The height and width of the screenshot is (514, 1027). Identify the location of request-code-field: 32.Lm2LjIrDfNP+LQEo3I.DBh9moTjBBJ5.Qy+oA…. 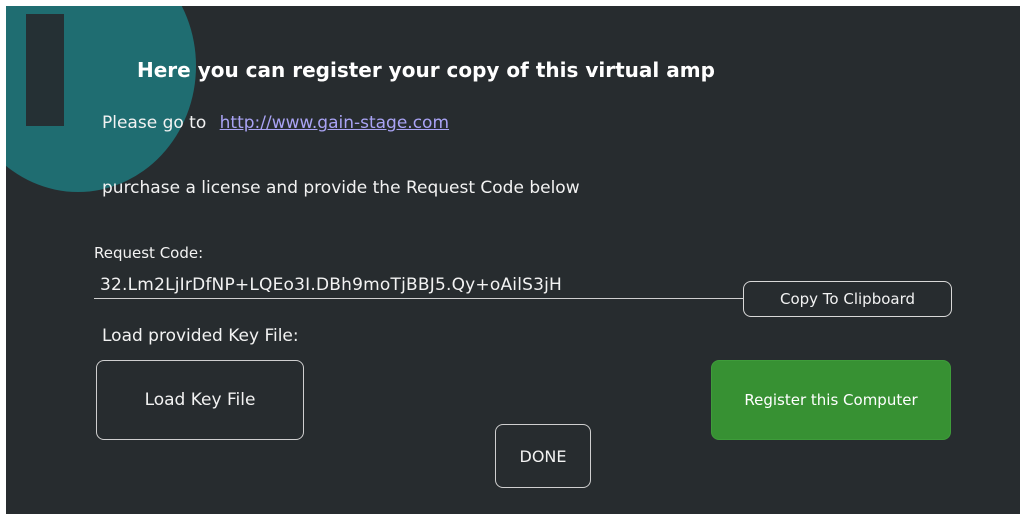
(420, 285).